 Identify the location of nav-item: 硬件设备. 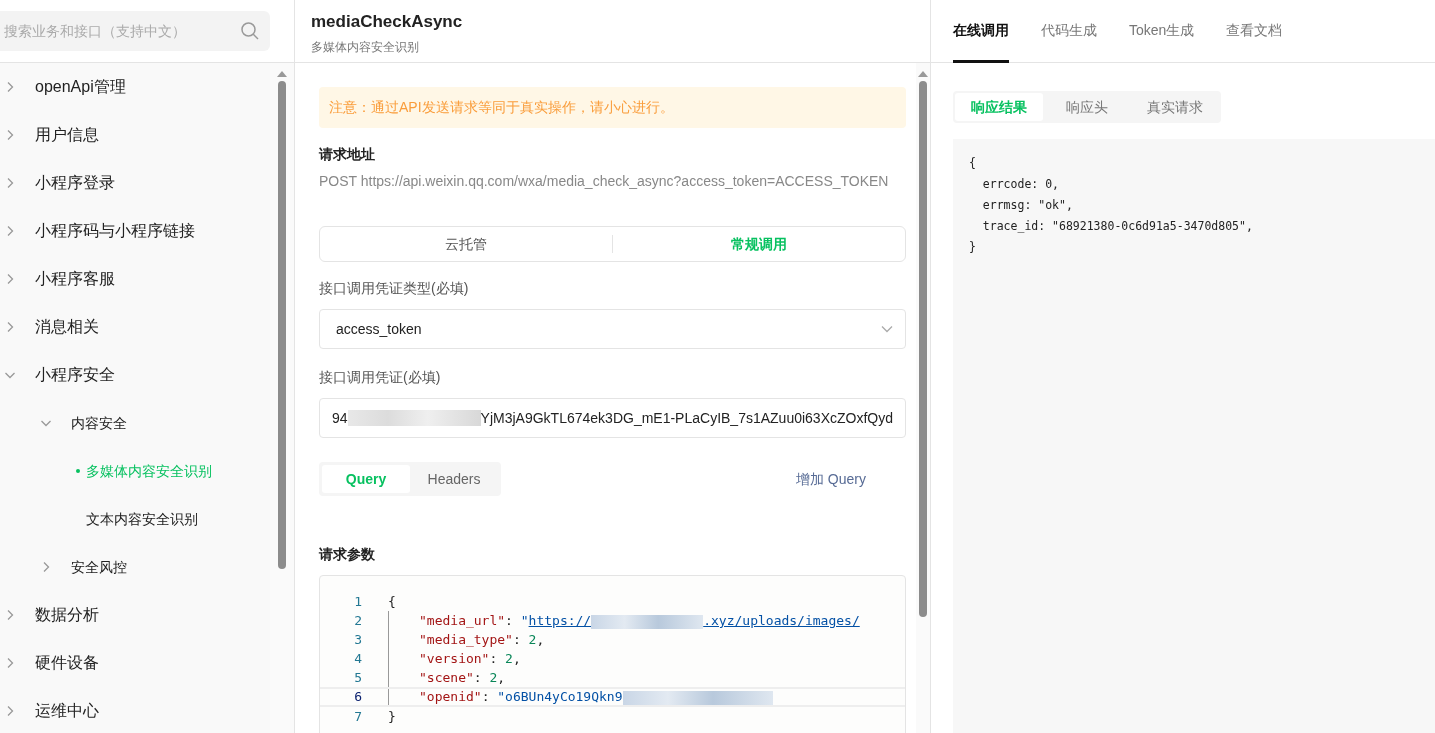
(67, 663).